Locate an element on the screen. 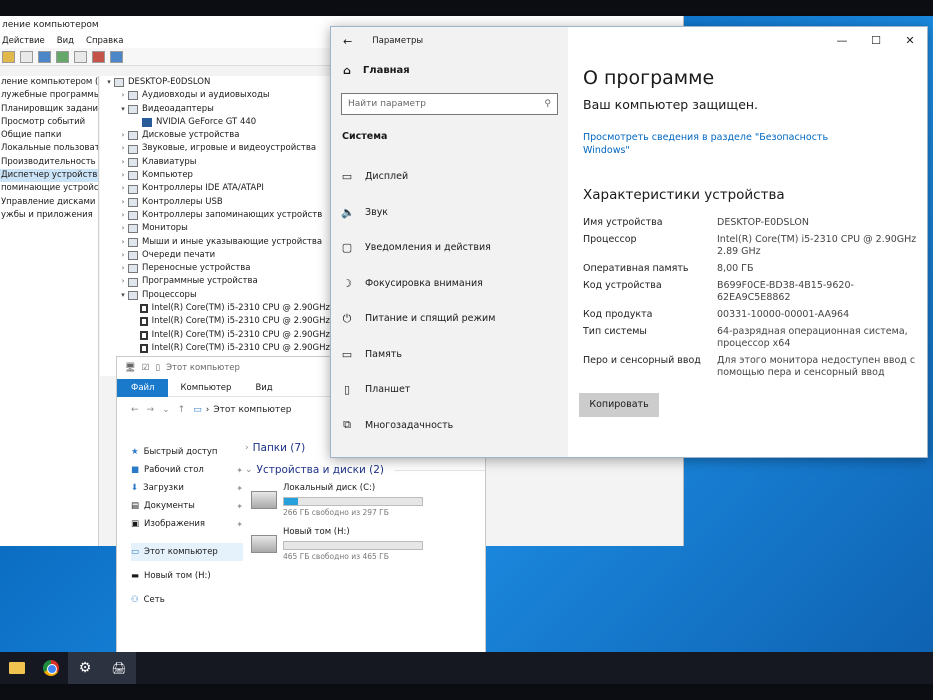  device-tree-row: › Очереди печати is located at coordinates (215, 255).